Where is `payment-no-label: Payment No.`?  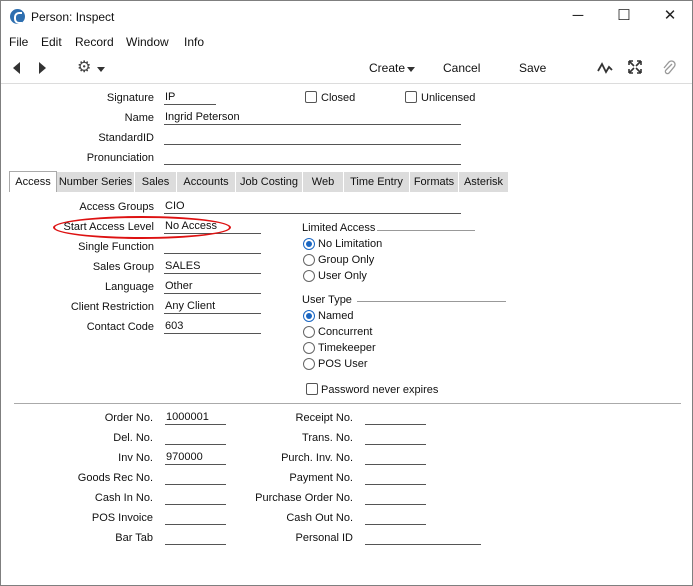 payment-no-label: Payment No. is located at coordinates (321, 478).